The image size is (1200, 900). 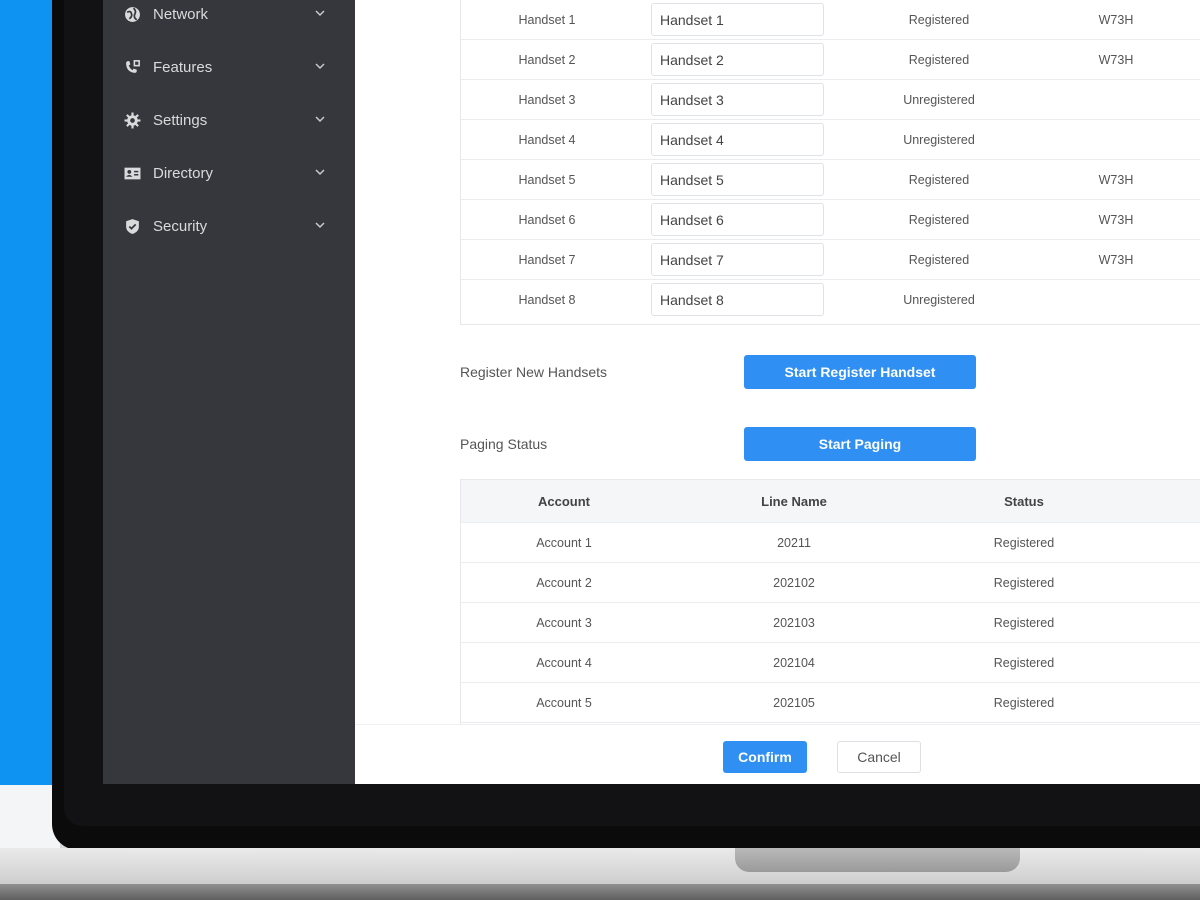 I want to click on sidebar-item-label: Network, so click(x=181, y=14).